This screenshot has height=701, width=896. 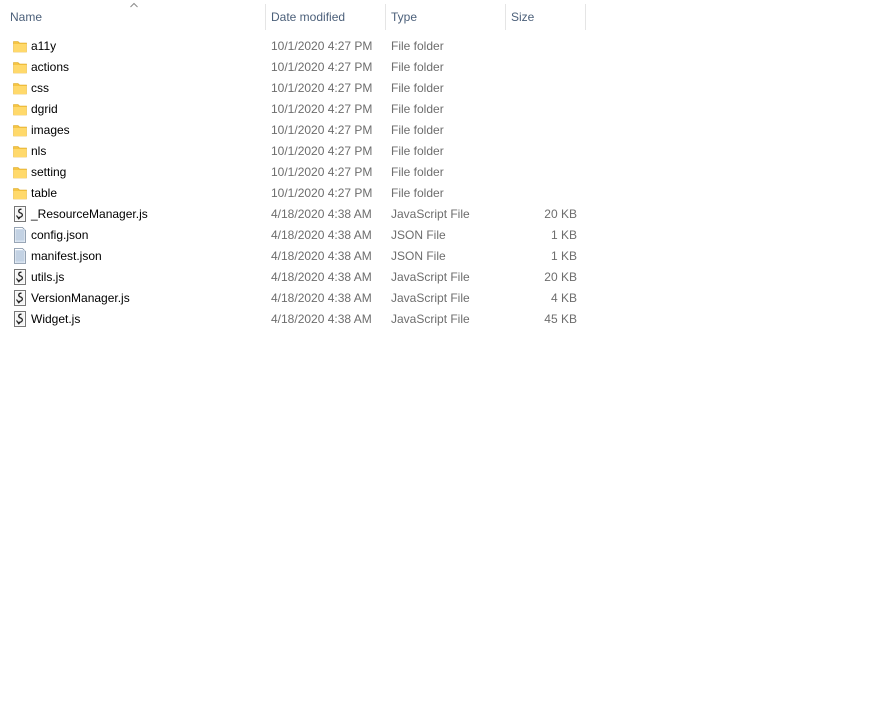 I want to click on file-size: 45 KB, so click(x=560, y=319).